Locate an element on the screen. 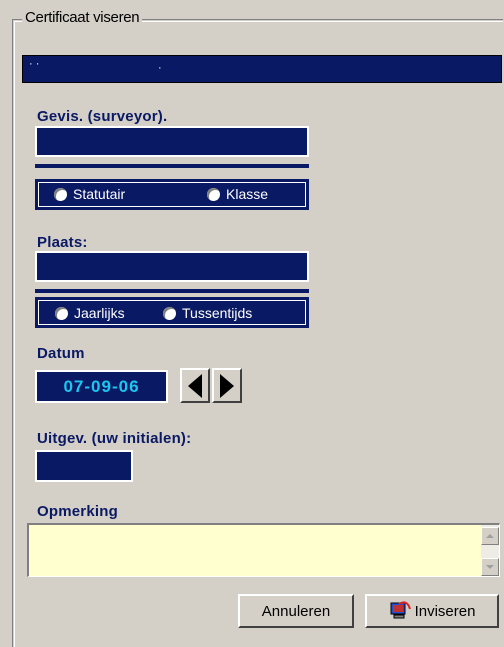  scroll-up-button is located at coordinates (490, 536).